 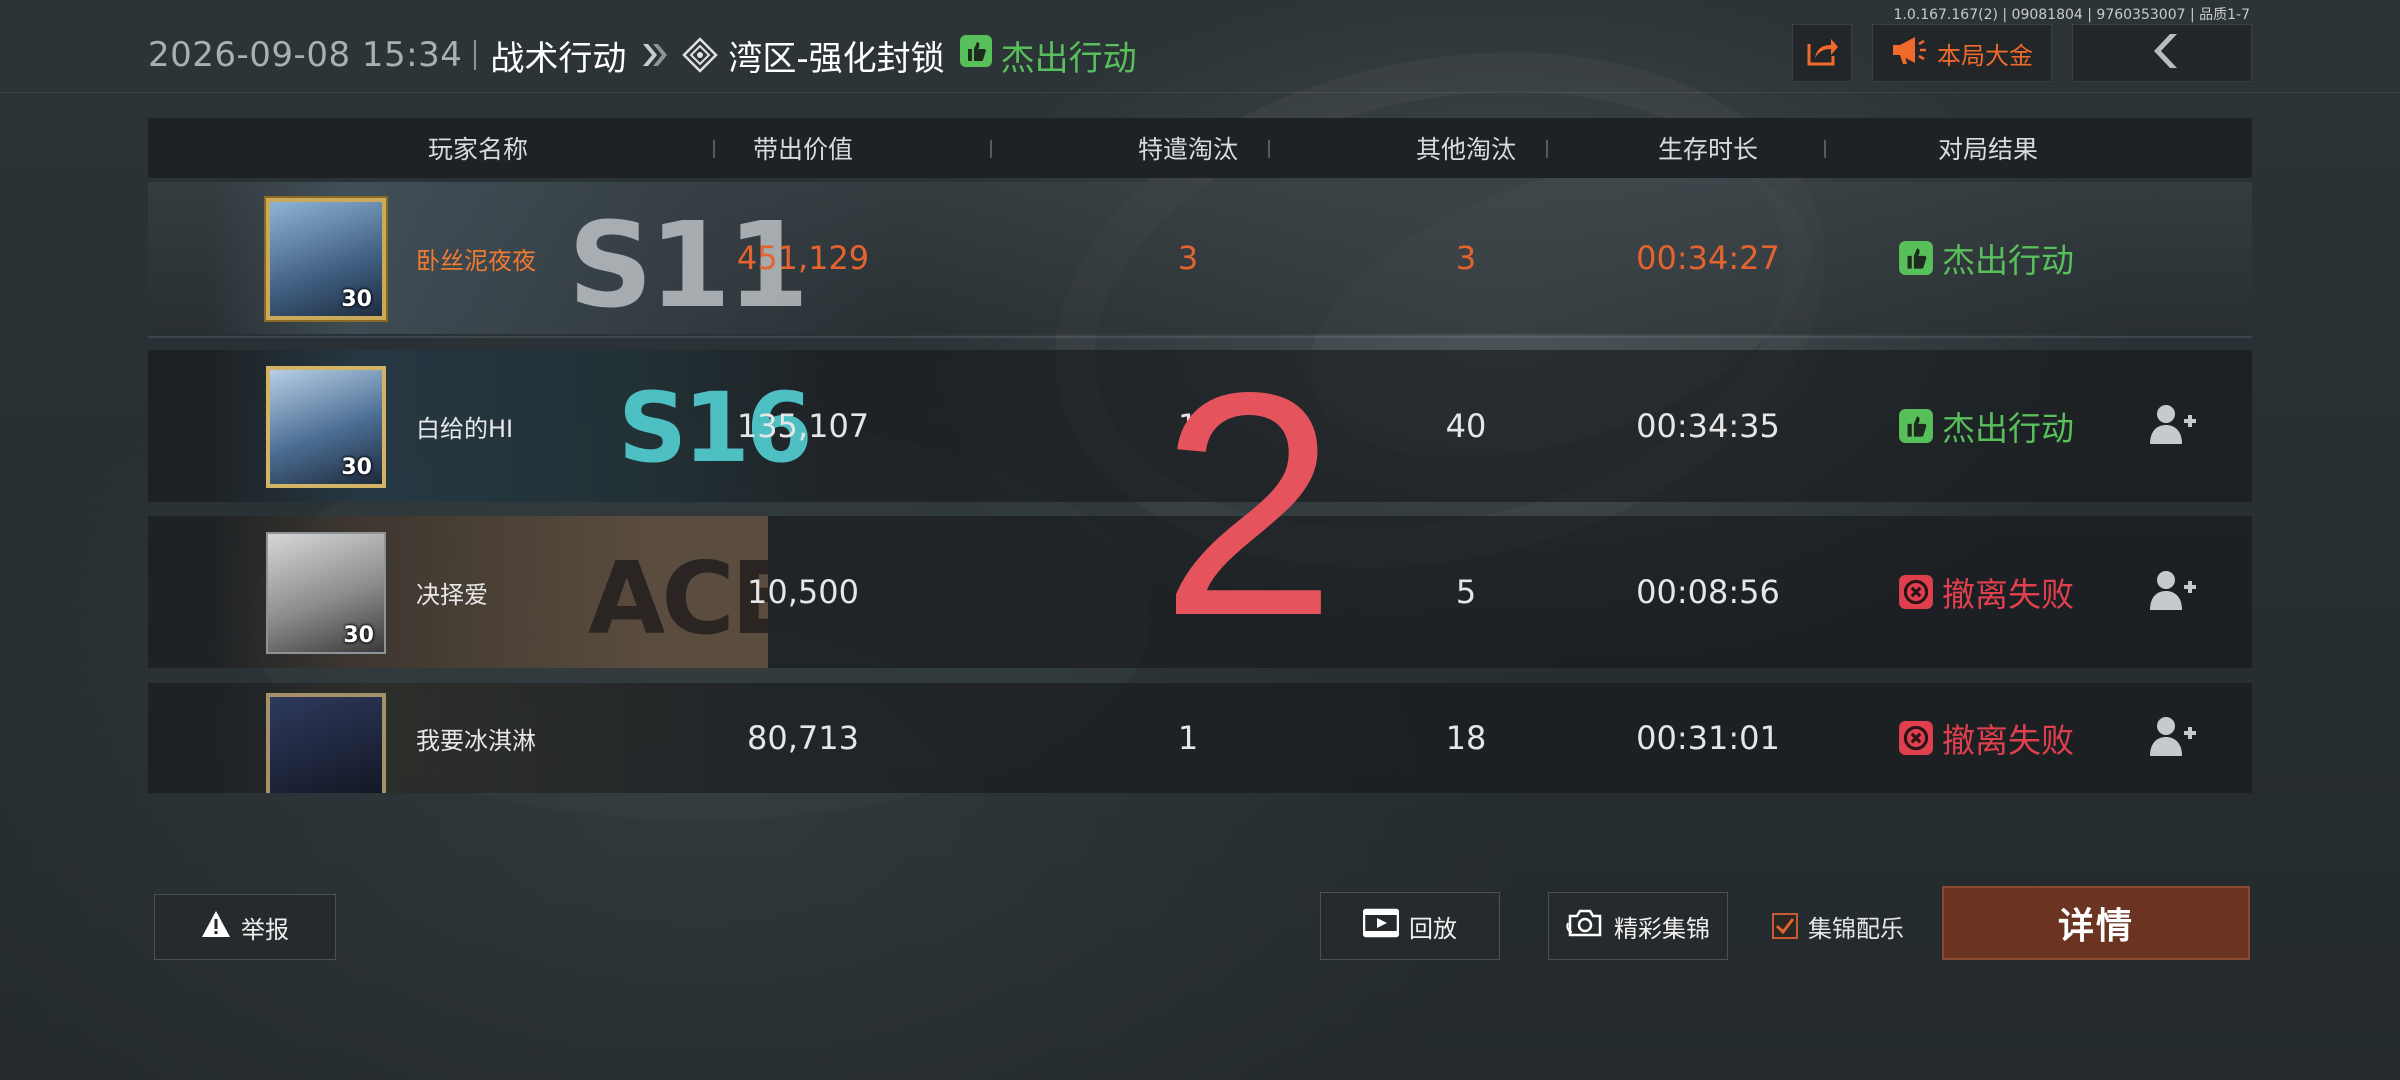 I want to click on share-button, so click(x=1822, y=53).